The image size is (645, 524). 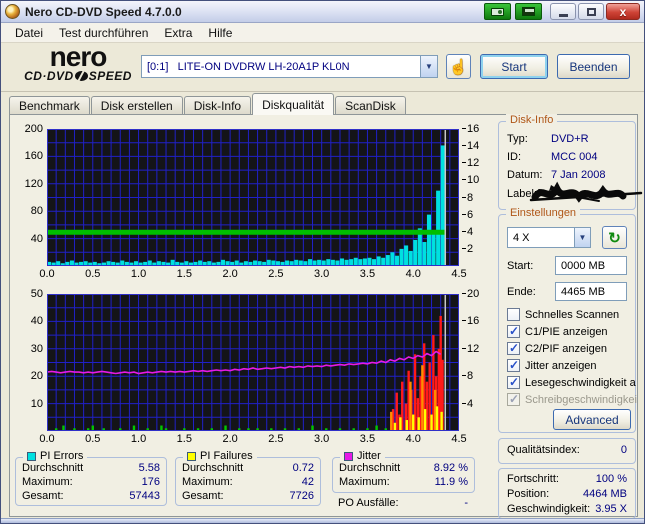 What do you see at coordinates (623, 450) in the screenshot?
I see `quality-index-value: 0` at bounding box center [623, 450].